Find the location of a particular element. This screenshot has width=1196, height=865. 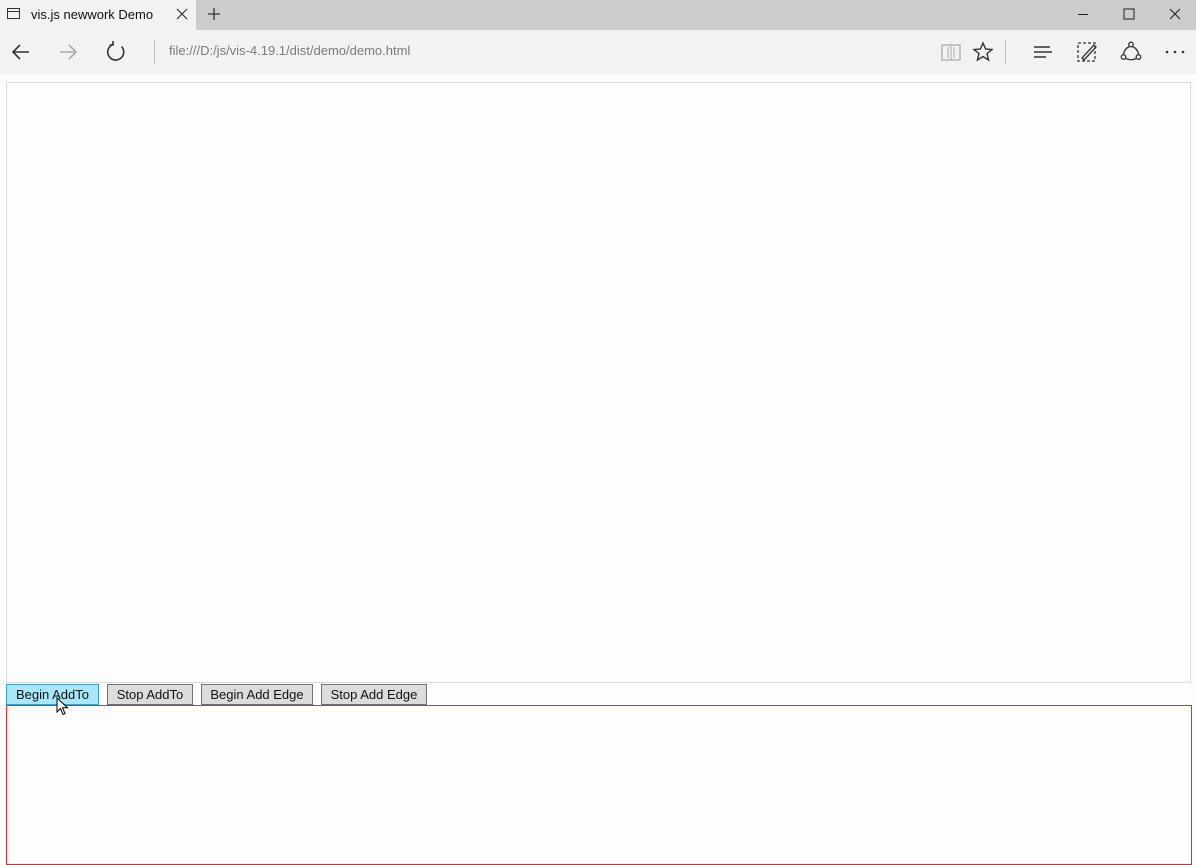

reading-view-icon is located at coordinates (951, 52).